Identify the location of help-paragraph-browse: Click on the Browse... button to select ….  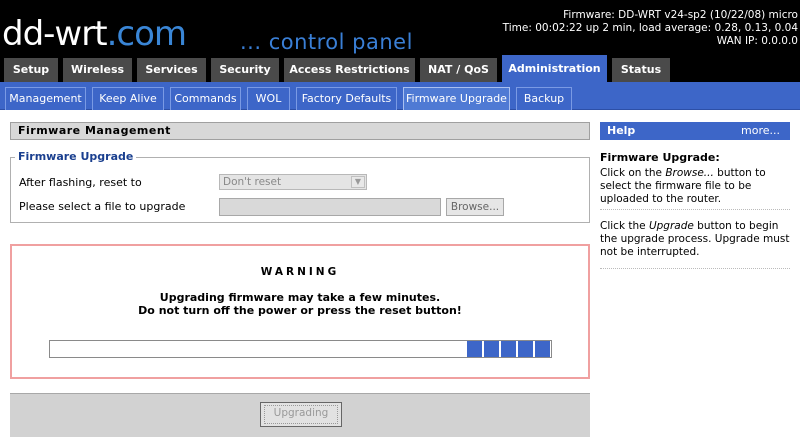
(695, 186).